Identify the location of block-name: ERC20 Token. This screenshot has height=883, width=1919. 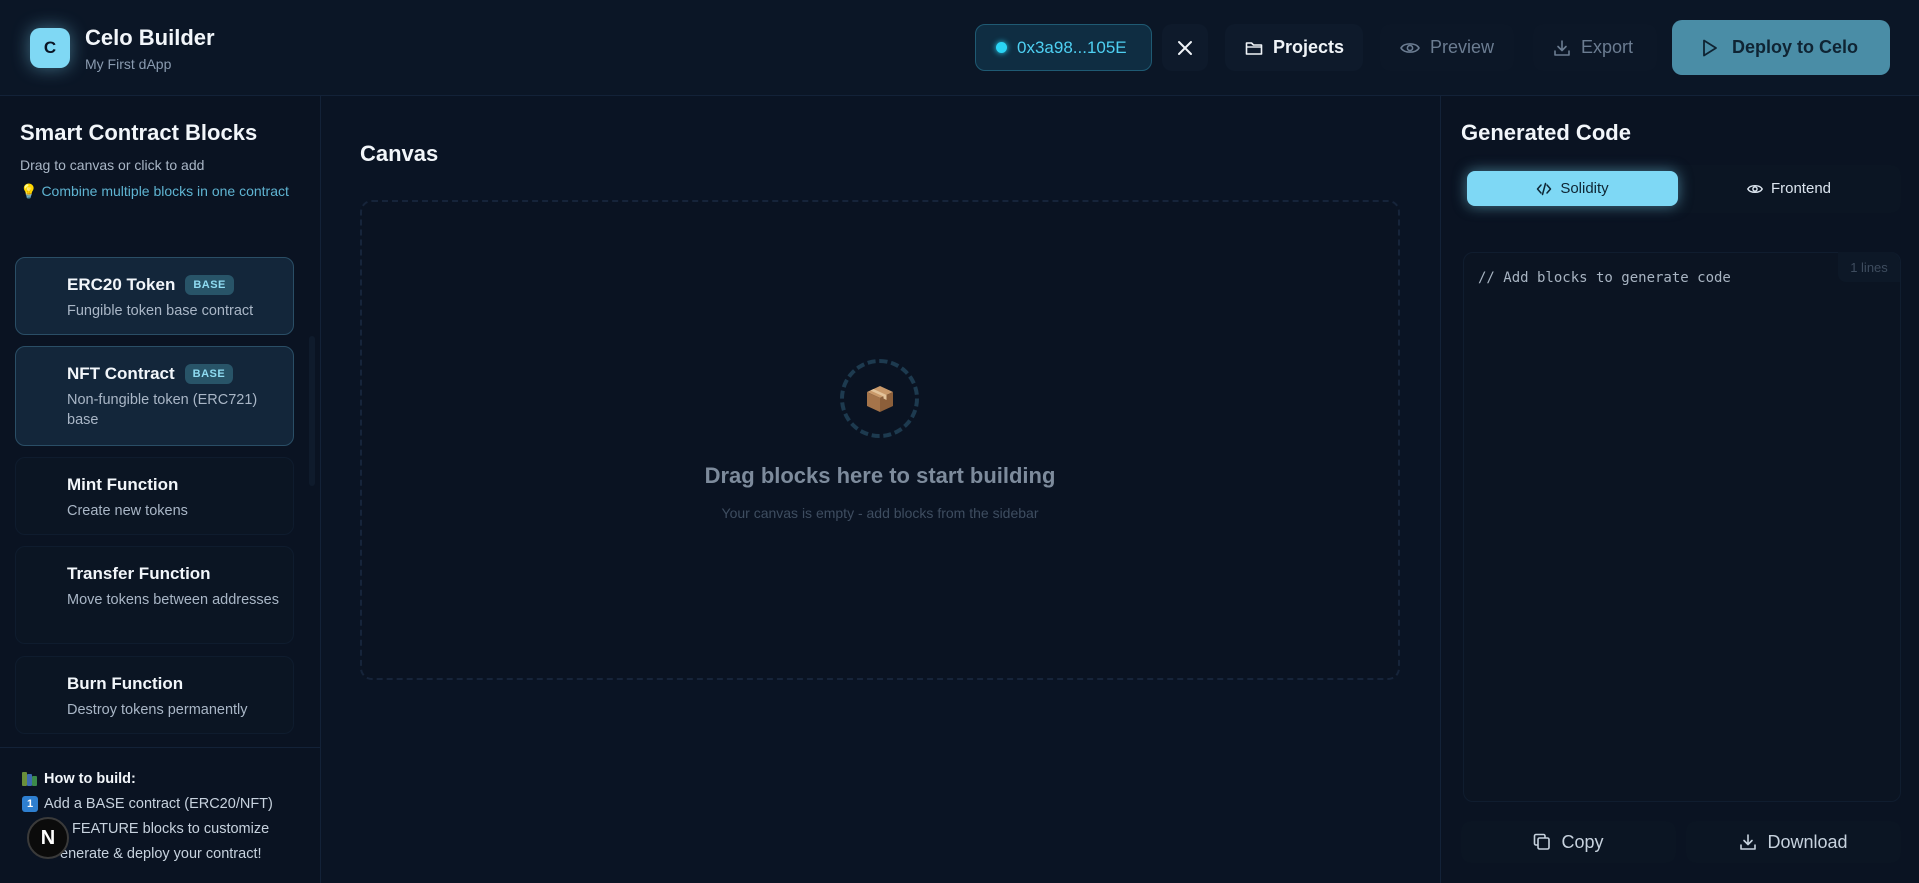
(121, 284).